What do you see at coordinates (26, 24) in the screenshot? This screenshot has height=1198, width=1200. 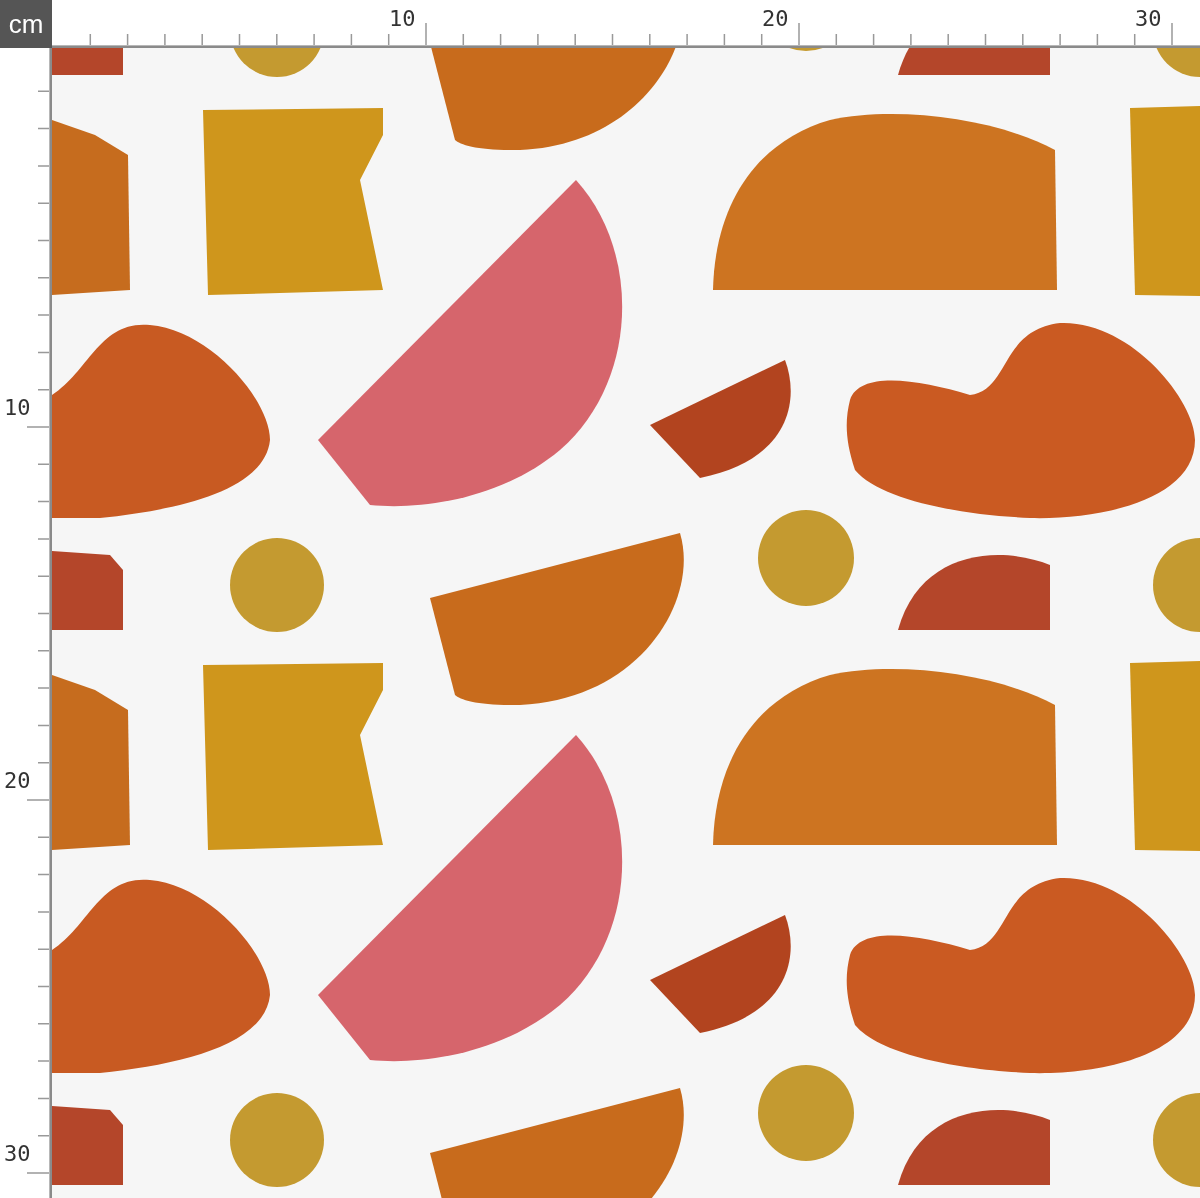 I see `unit-label: cm` at bounding box center [26, 24].